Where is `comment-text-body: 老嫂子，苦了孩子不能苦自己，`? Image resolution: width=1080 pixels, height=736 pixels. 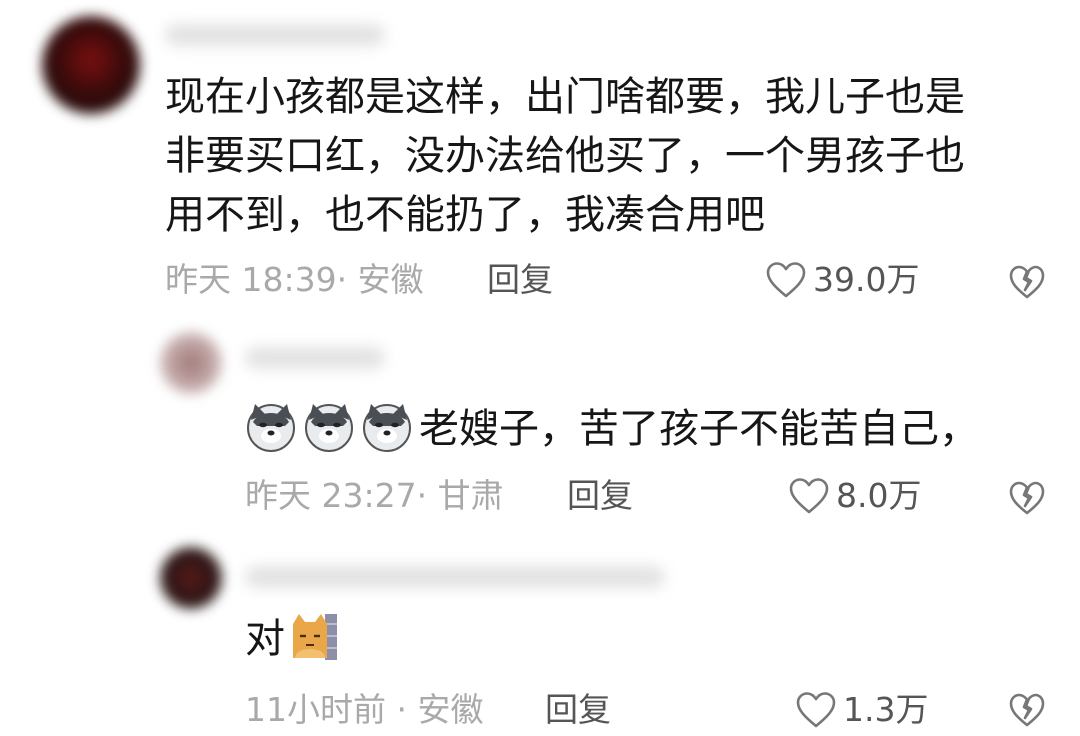
comment-text-body: 老嫂子，苦了孩子不能苦自己， is located at coordinates (699, 429).